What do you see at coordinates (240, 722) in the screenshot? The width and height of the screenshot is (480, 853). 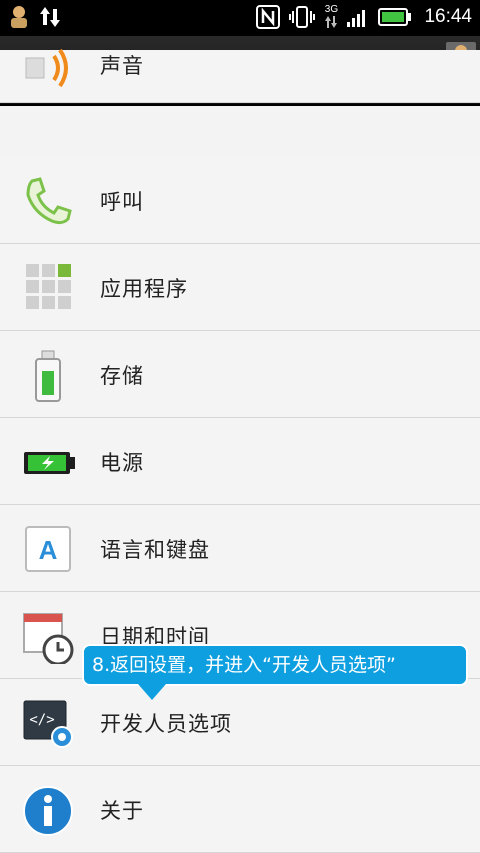 I see `settings-item-developer-options: </> 开发人员选项` at bounding box center [240, 722].